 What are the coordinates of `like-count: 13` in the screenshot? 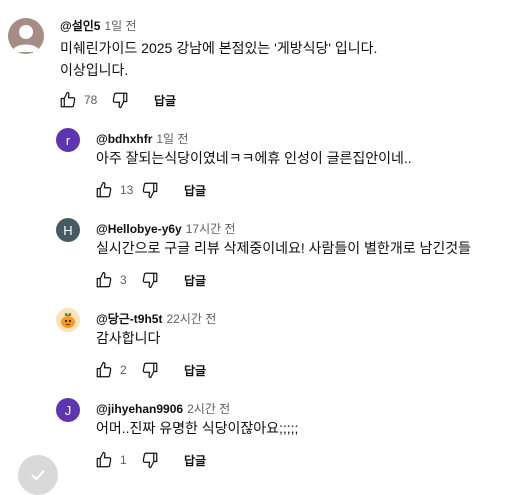 It's located at (127, 190).